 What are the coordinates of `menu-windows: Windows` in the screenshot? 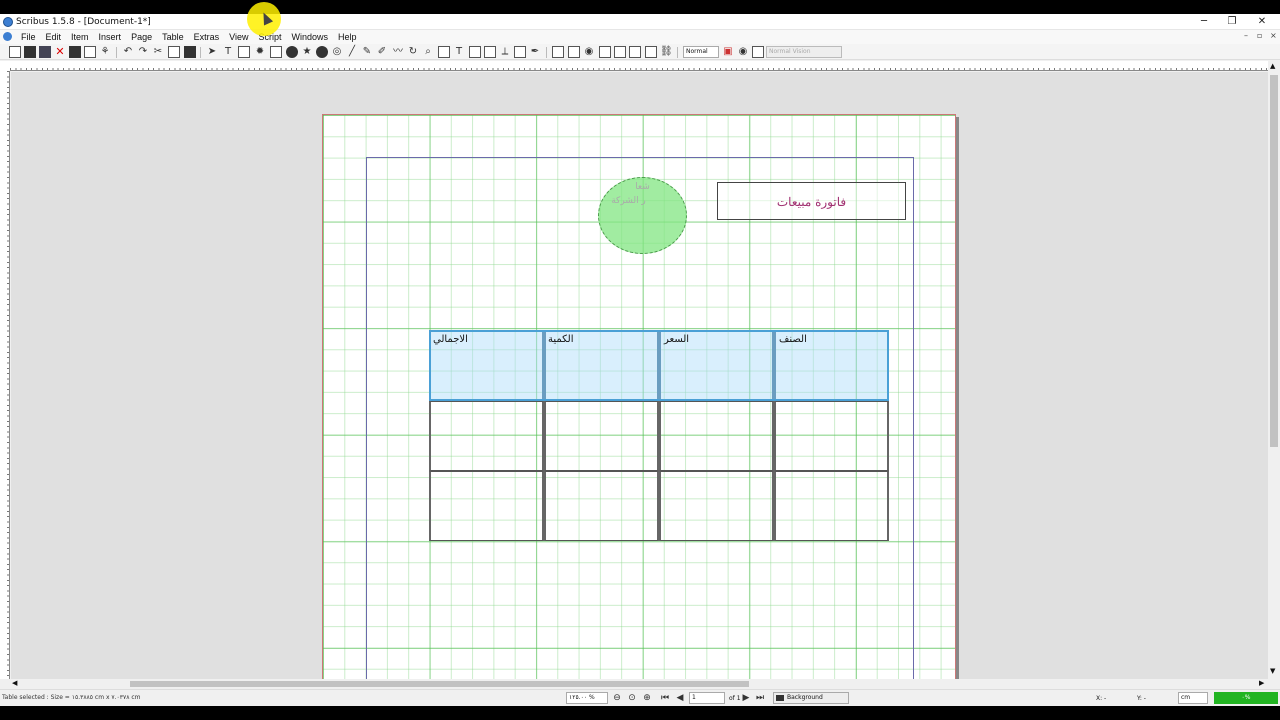 It's located at (310, 37).